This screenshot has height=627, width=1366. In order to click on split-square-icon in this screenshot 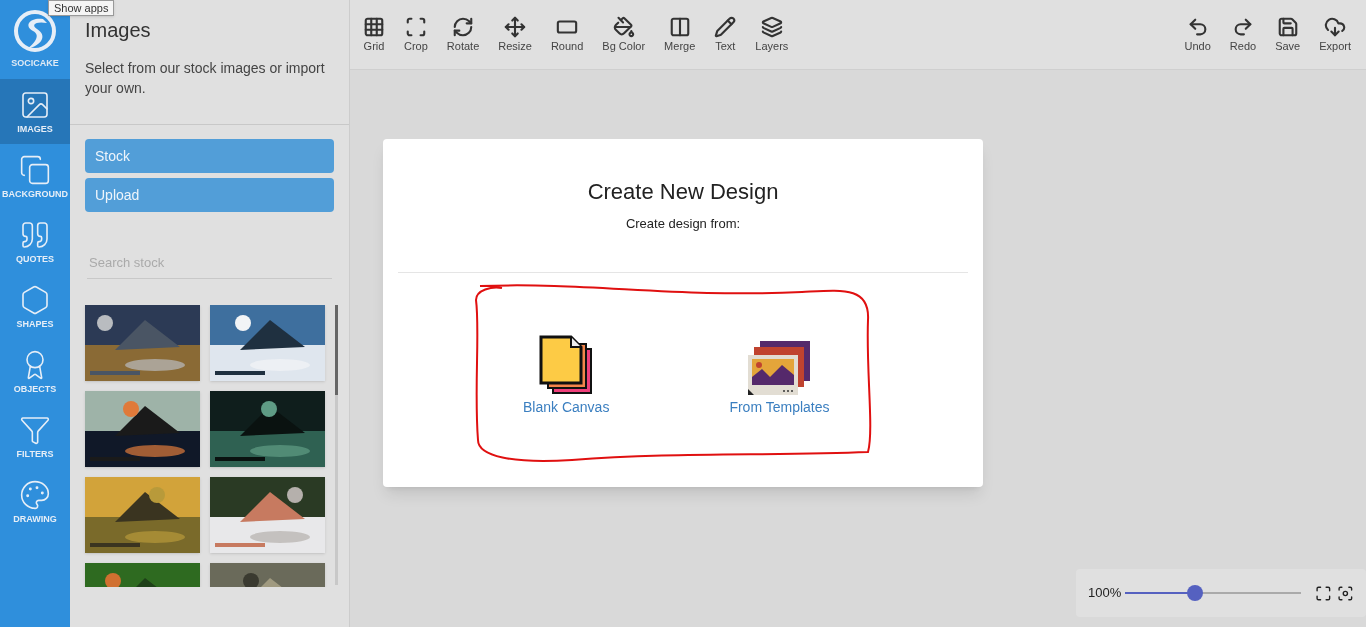, I will do `click(679, 27)`.